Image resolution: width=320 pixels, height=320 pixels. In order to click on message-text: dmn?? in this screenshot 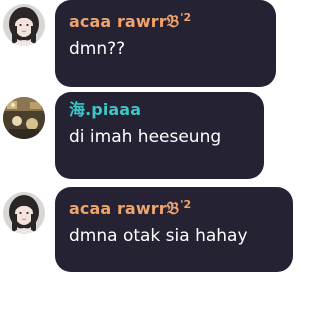, I will do `click(97, 49)`.